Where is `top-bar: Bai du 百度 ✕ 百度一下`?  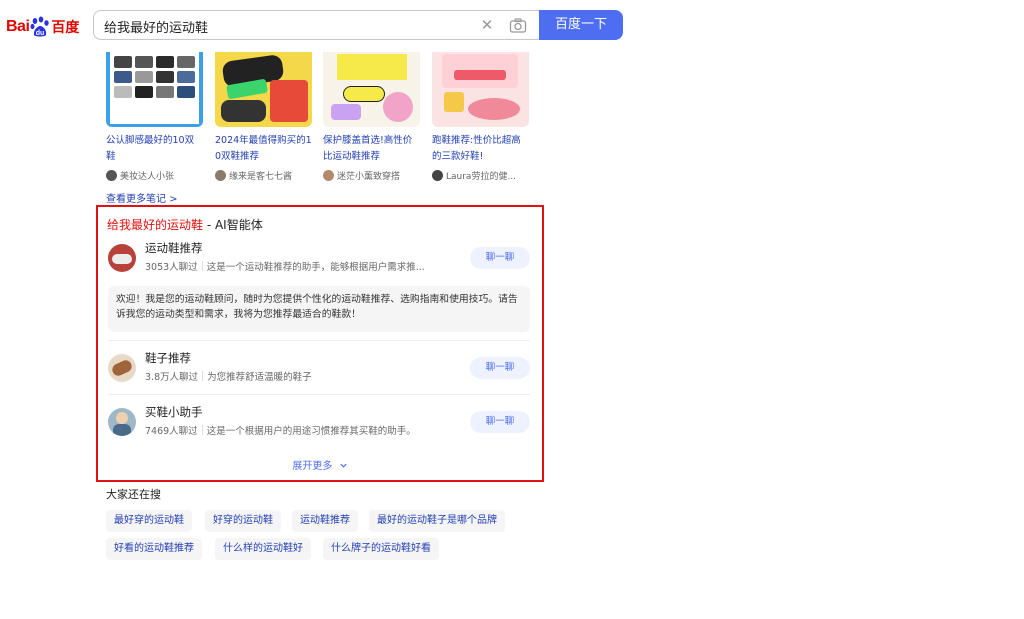 top-bar: Bai du 百度 ✕ 百度一下 is located at coordinates (512, 26).